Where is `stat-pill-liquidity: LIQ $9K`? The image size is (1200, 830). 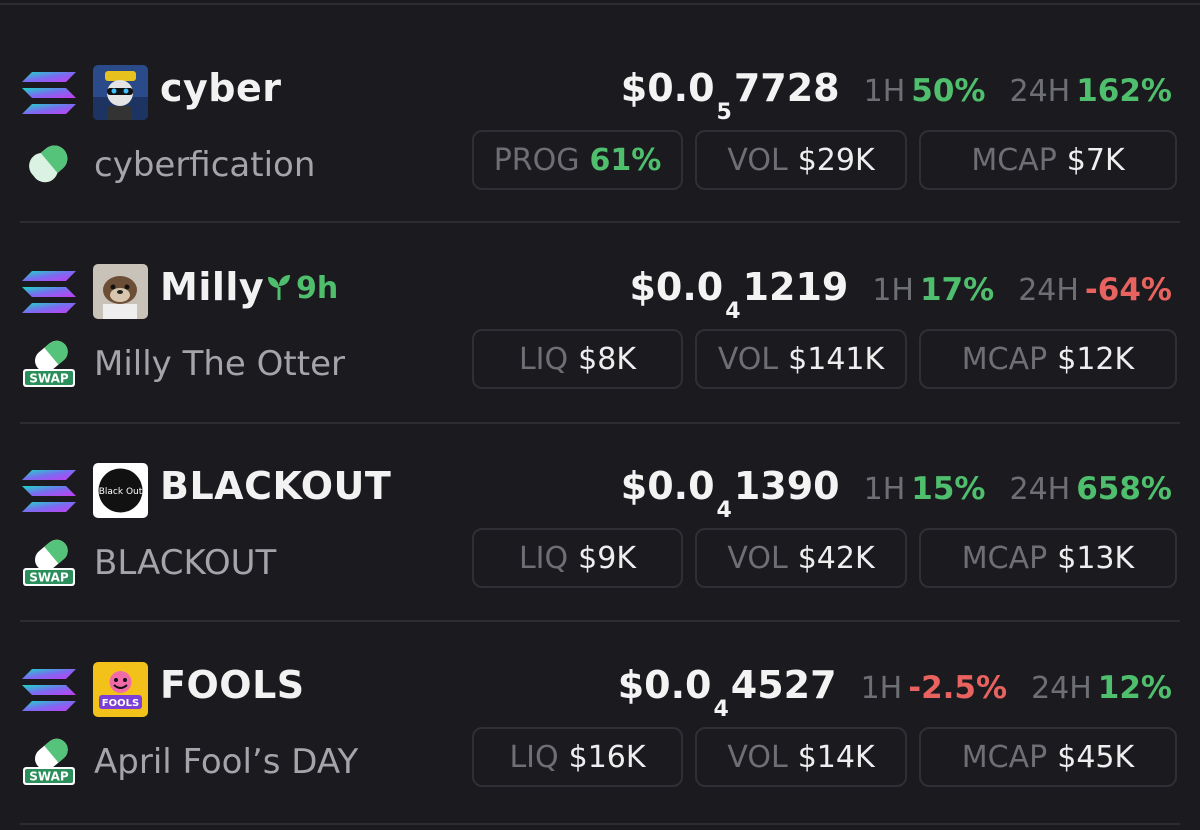 stat-pill-liquidity: LIQ $9K is located at coordinates (577, 558).